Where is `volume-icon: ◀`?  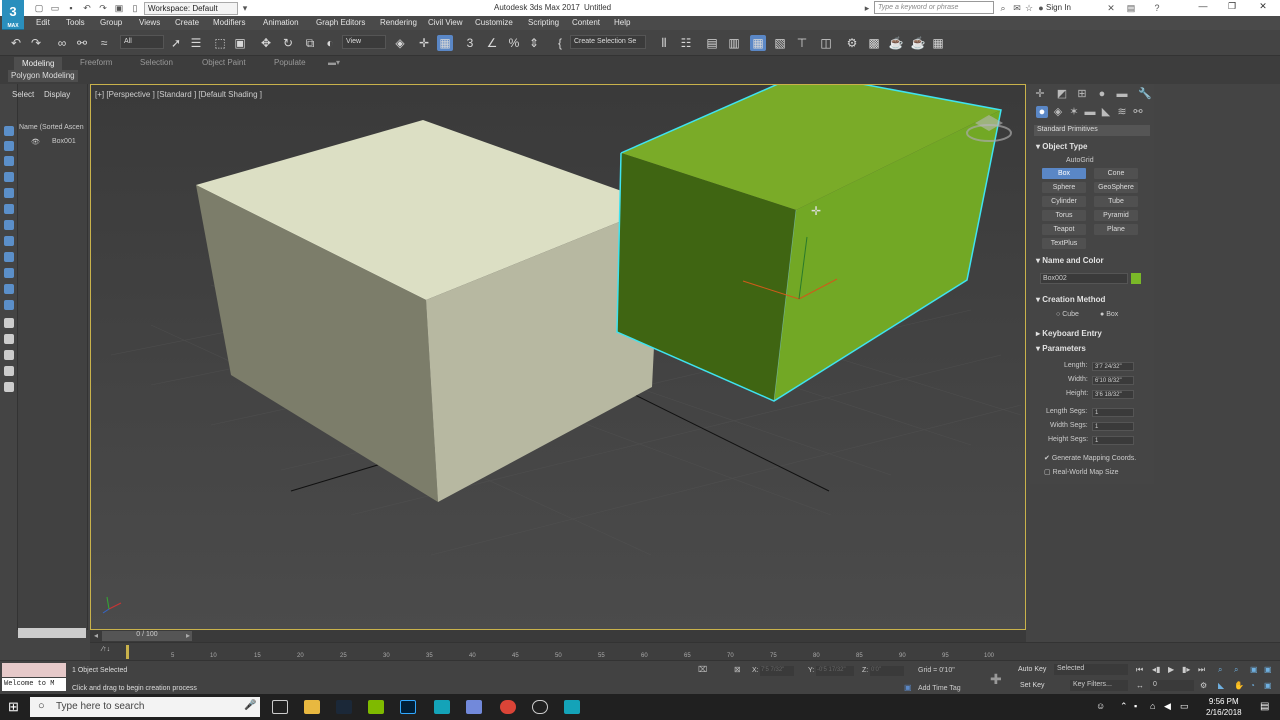
volume-icon: ◀ is located at coordinates (1167, 706).